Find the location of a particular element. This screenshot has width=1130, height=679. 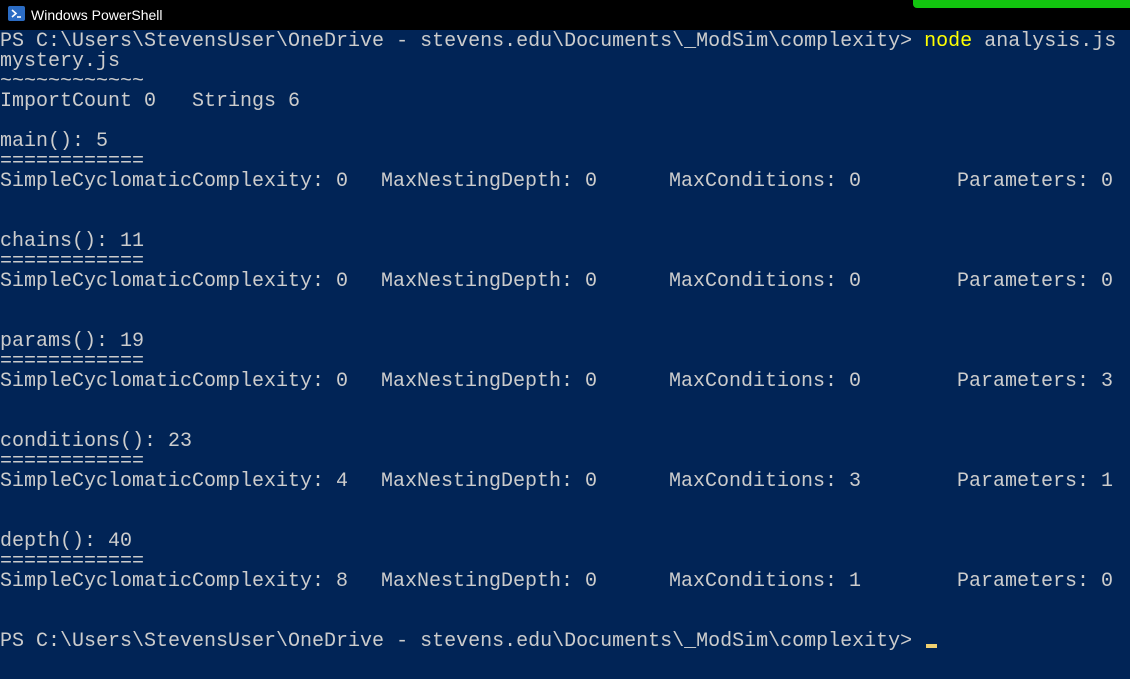

command-wrap-line: mystery.js is located at coordinates (60, 61).